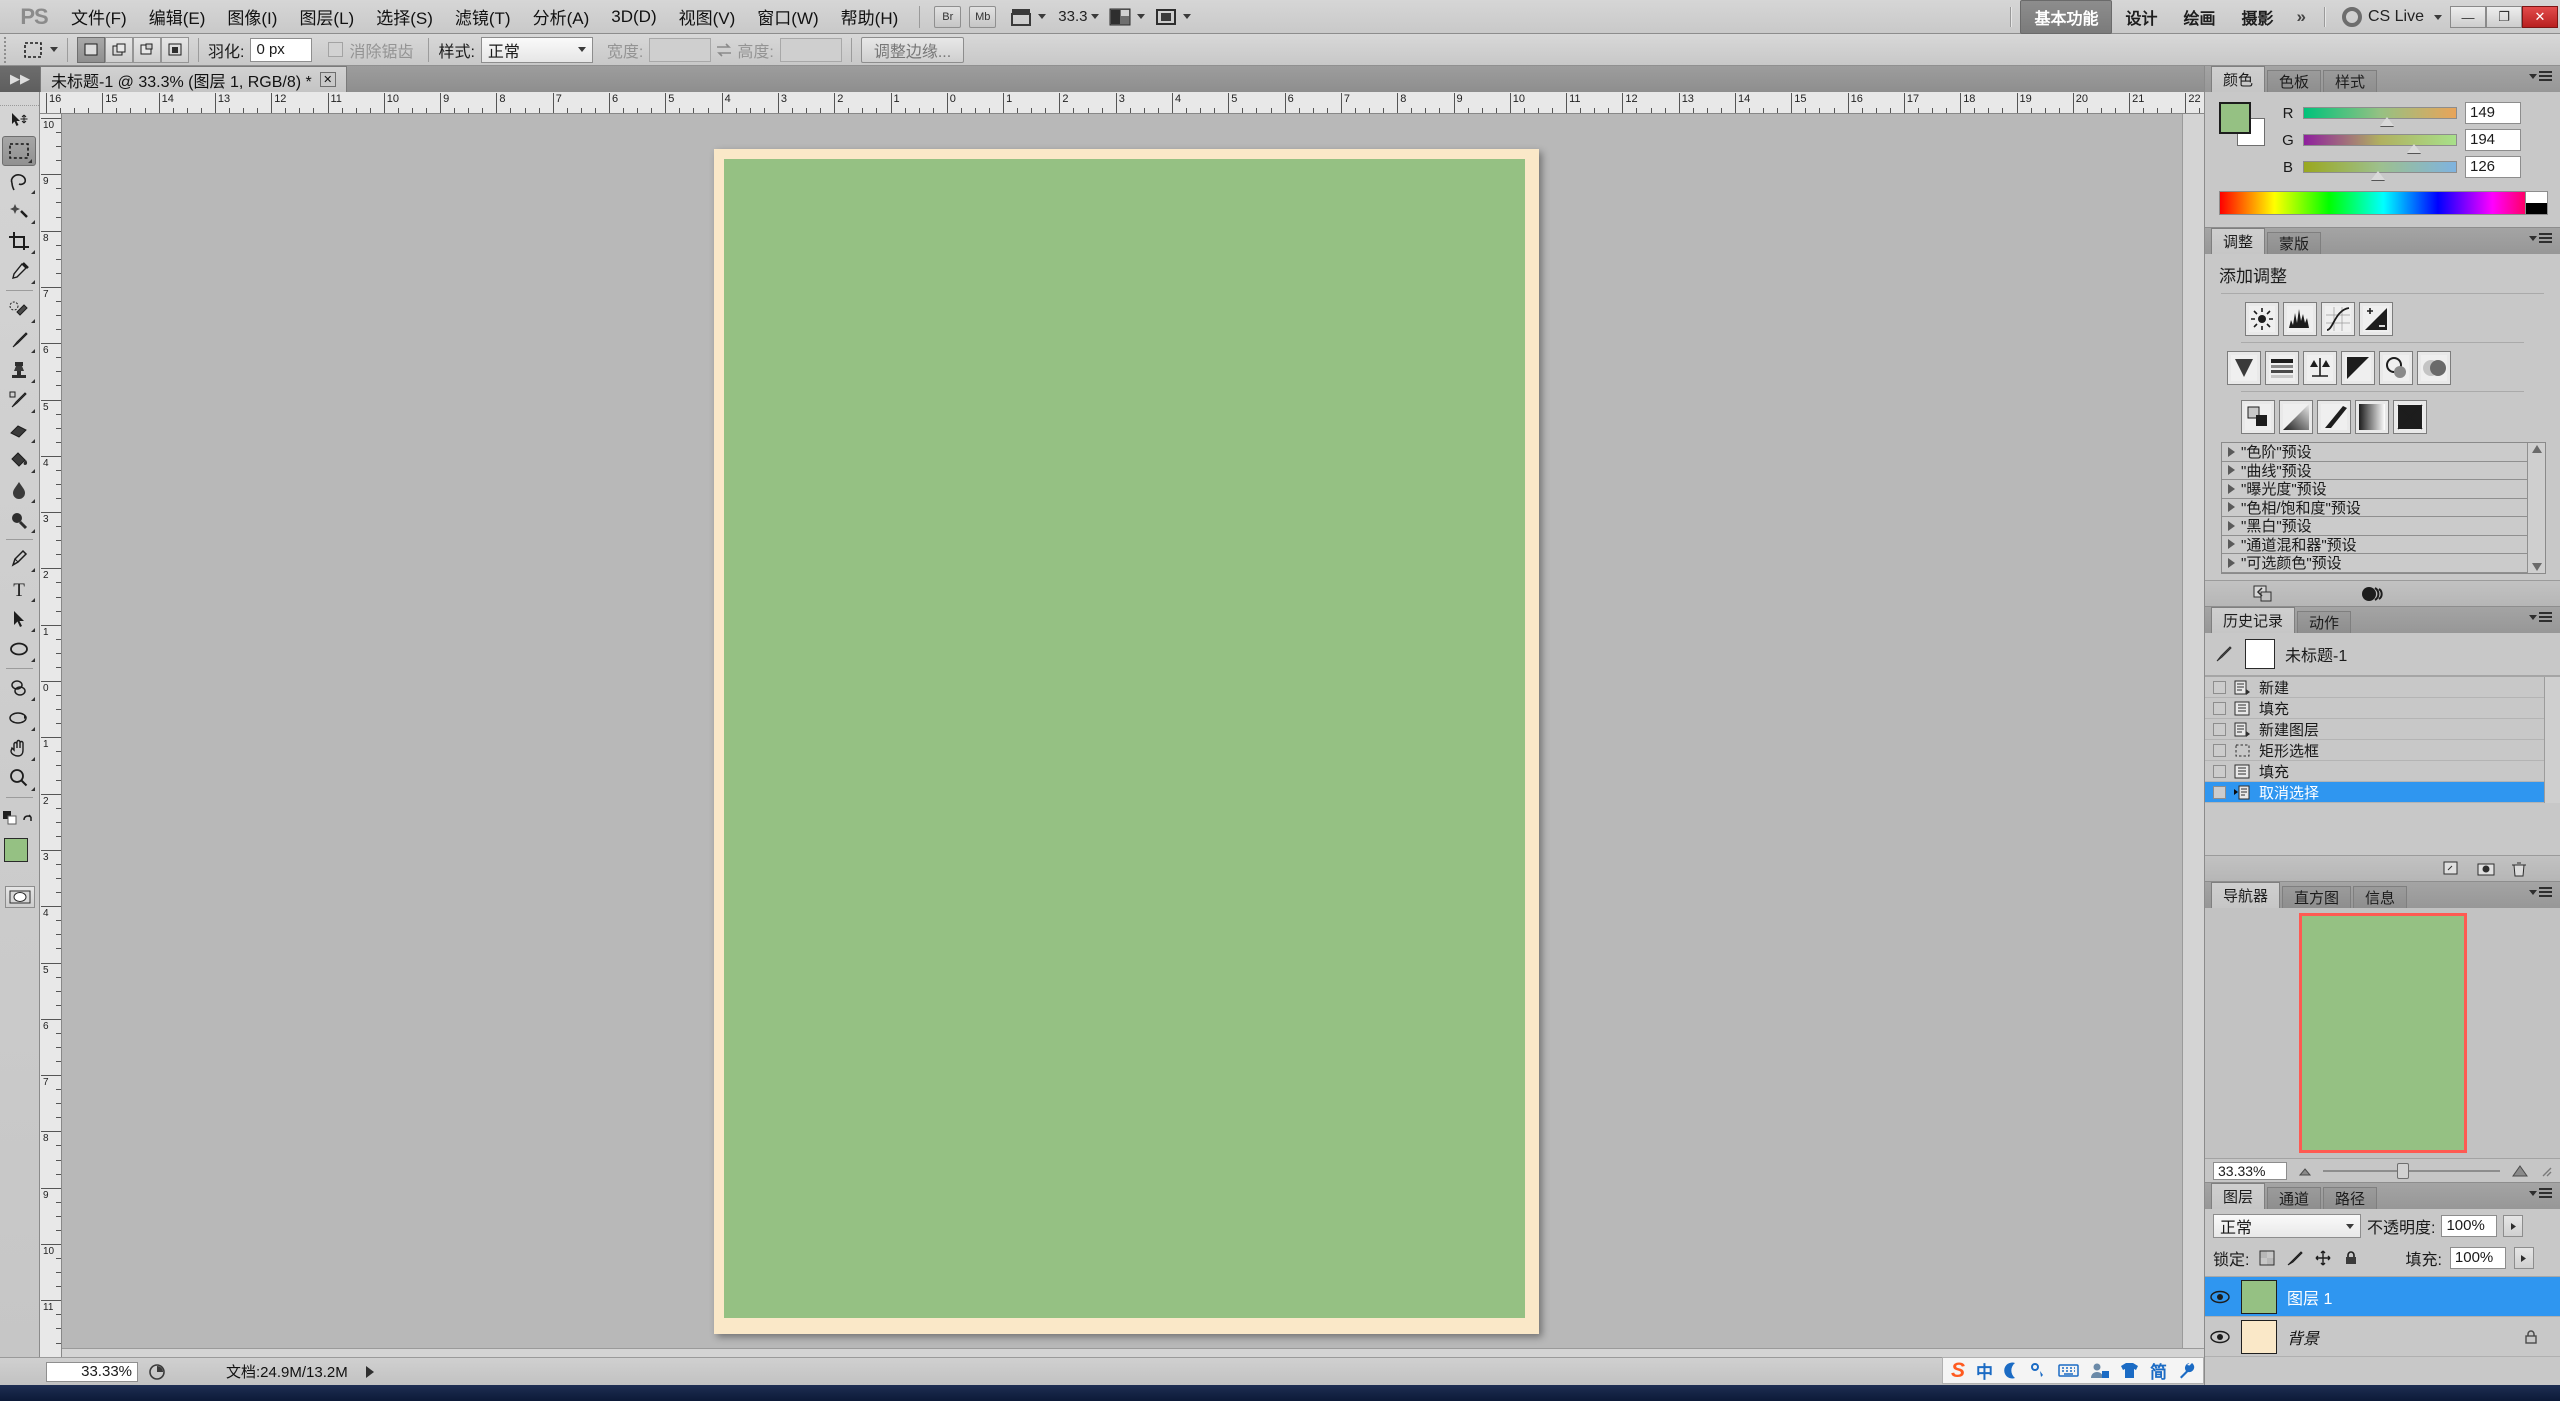 The image size is (2560, 1401). Describe the element at coordinates (2323, 1258) in the screenshot. I see `lock-position-icon` at that location.